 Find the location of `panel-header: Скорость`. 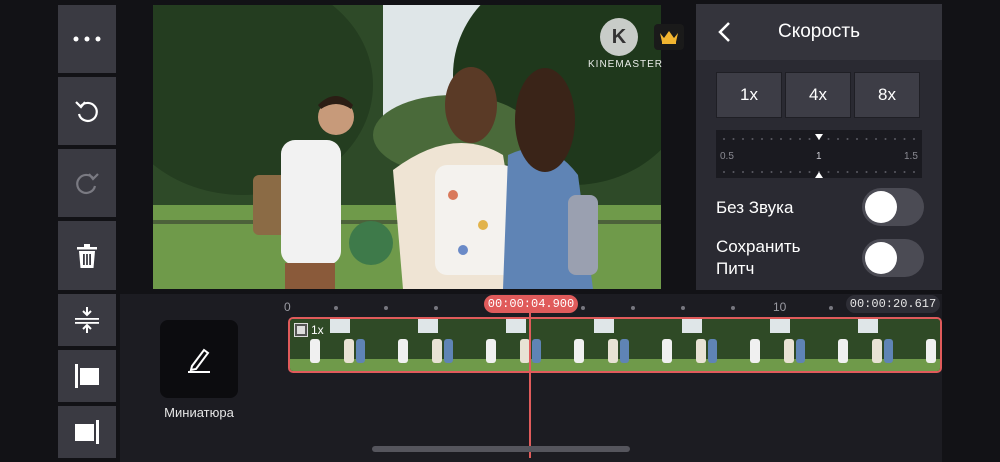

panel-header: Скорость is located at coordinates (819, 32).